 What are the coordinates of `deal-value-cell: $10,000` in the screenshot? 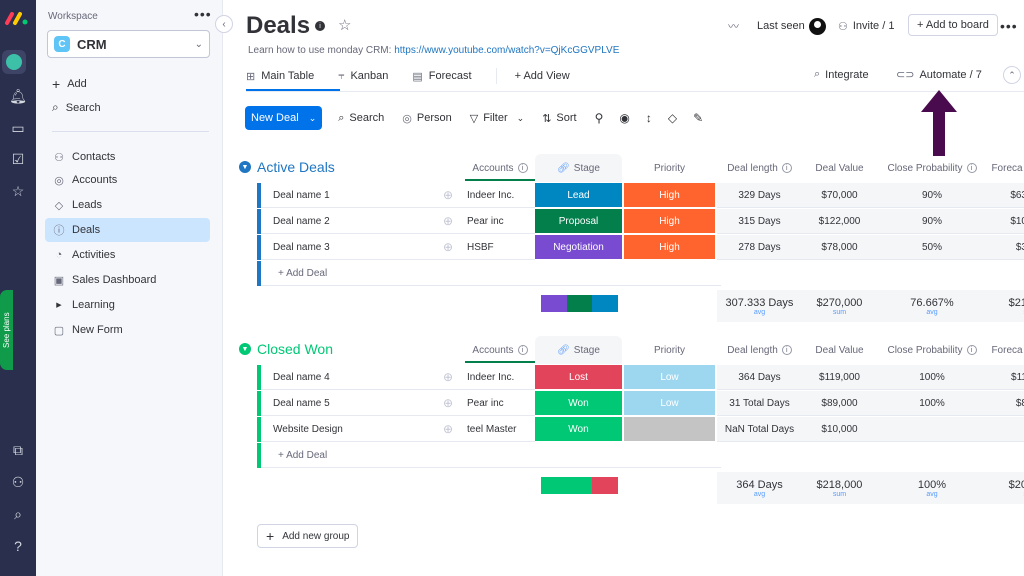 It's located at (839, 429).